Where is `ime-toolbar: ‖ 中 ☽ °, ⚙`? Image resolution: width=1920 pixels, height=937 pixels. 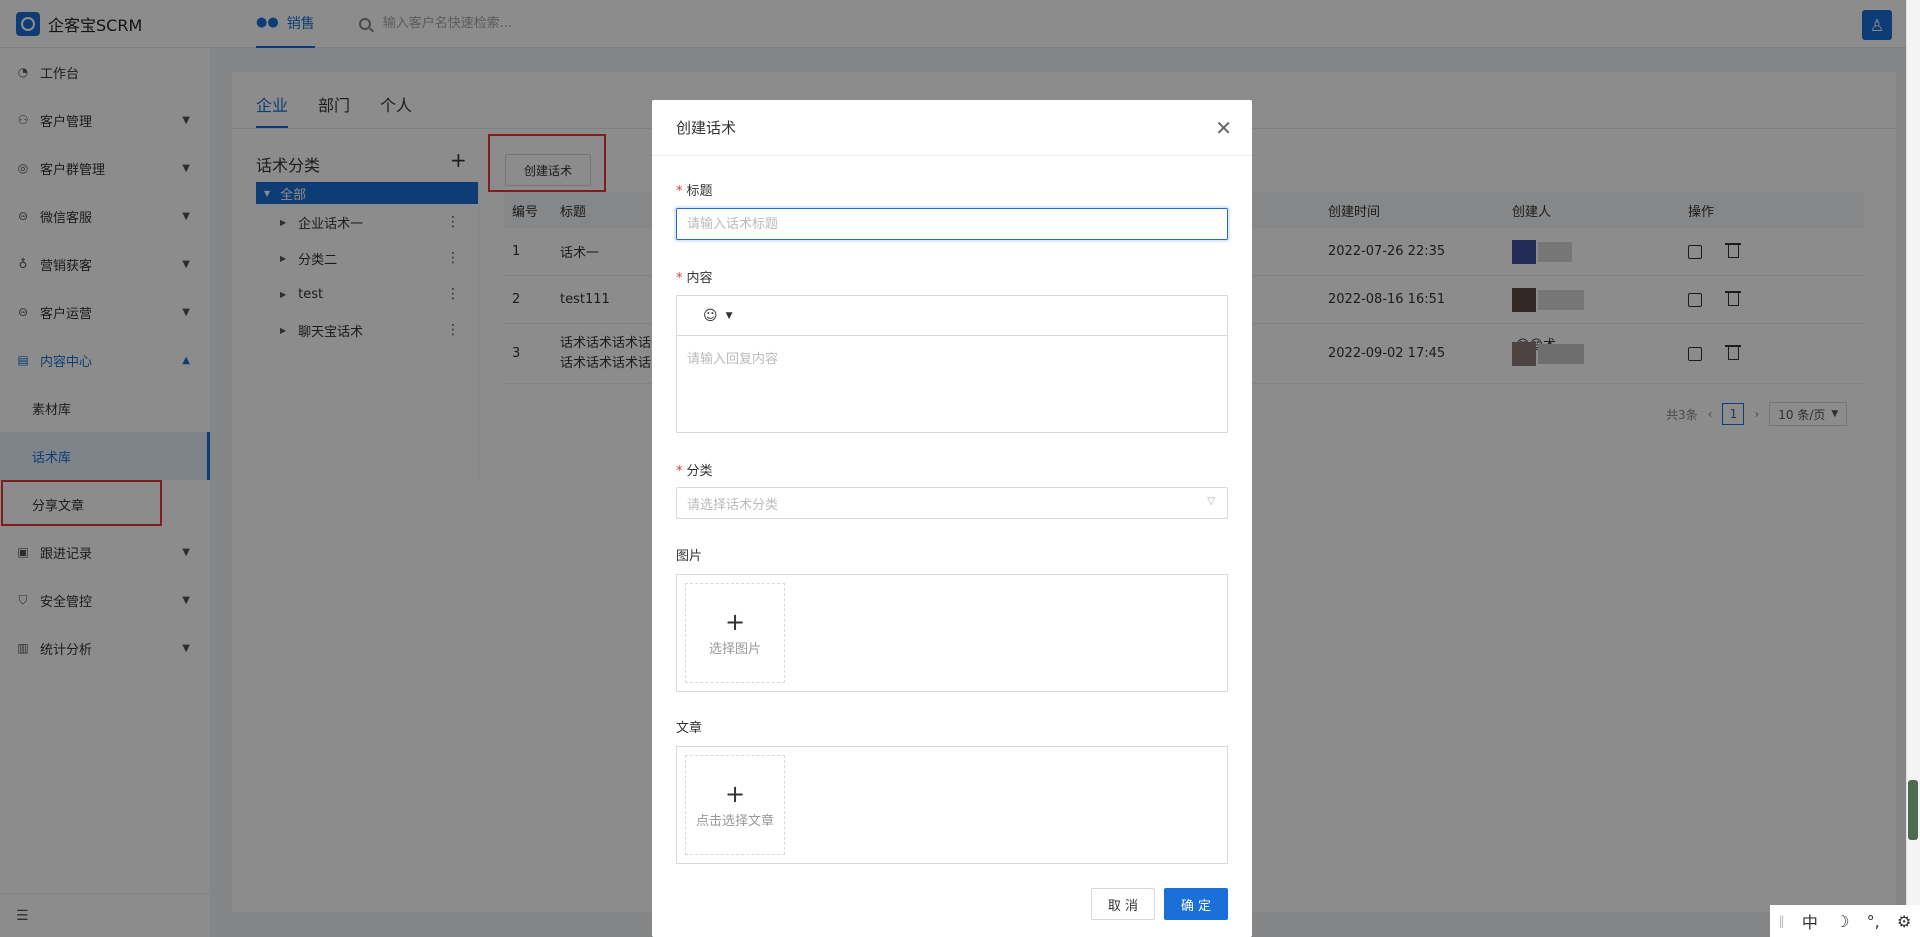 ime-toolbar: ‖ 中 ☽ °, ⚙ is located at coordinates (1845, 921).